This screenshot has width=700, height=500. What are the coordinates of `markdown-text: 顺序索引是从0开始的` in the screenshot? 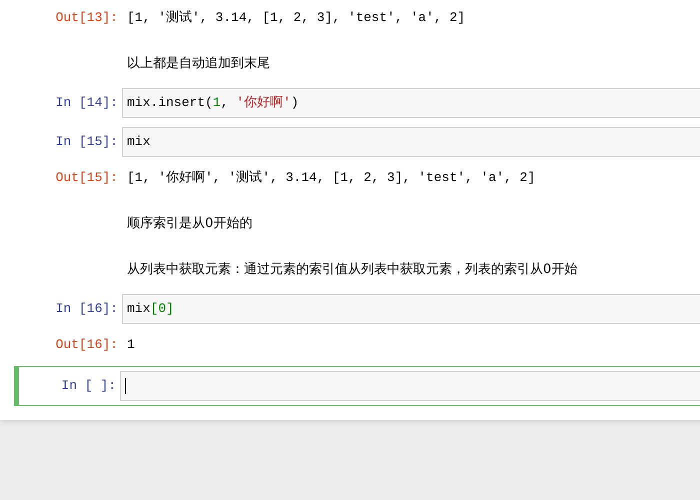 It's located at (190, 224).